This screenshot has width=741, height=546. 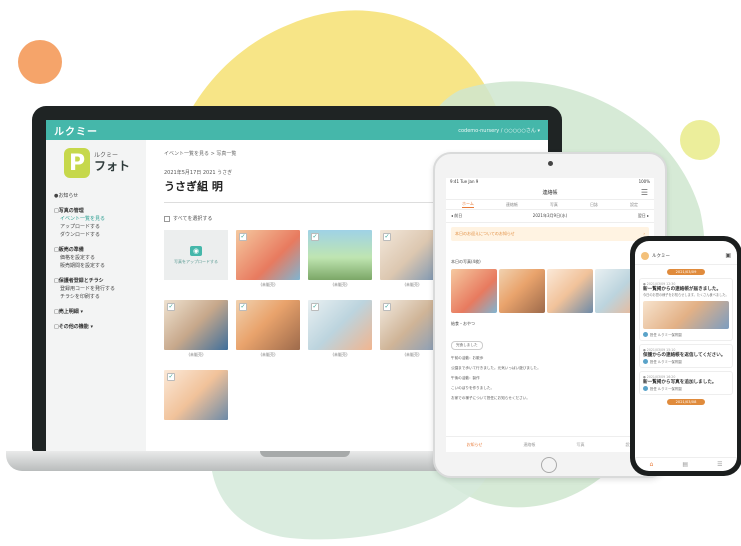 What do you see at coordinates (69, 250) in the screenshot?
I see `sidebar-heading-sales: □販売の準備` at bounding box center [69, 250].